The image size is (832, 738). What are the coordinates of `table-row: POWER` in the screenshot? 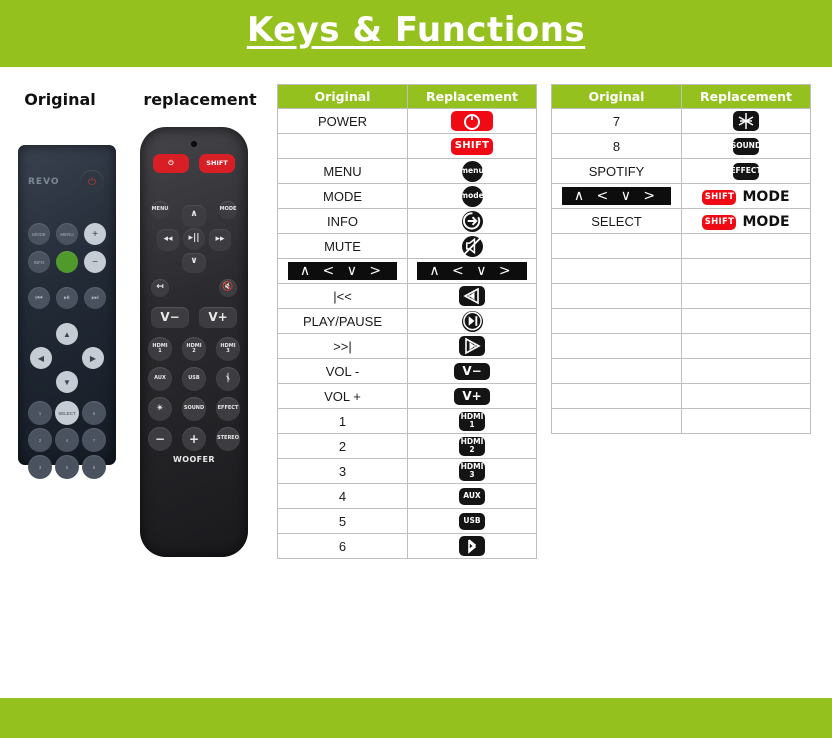 It's located at (407, 121).